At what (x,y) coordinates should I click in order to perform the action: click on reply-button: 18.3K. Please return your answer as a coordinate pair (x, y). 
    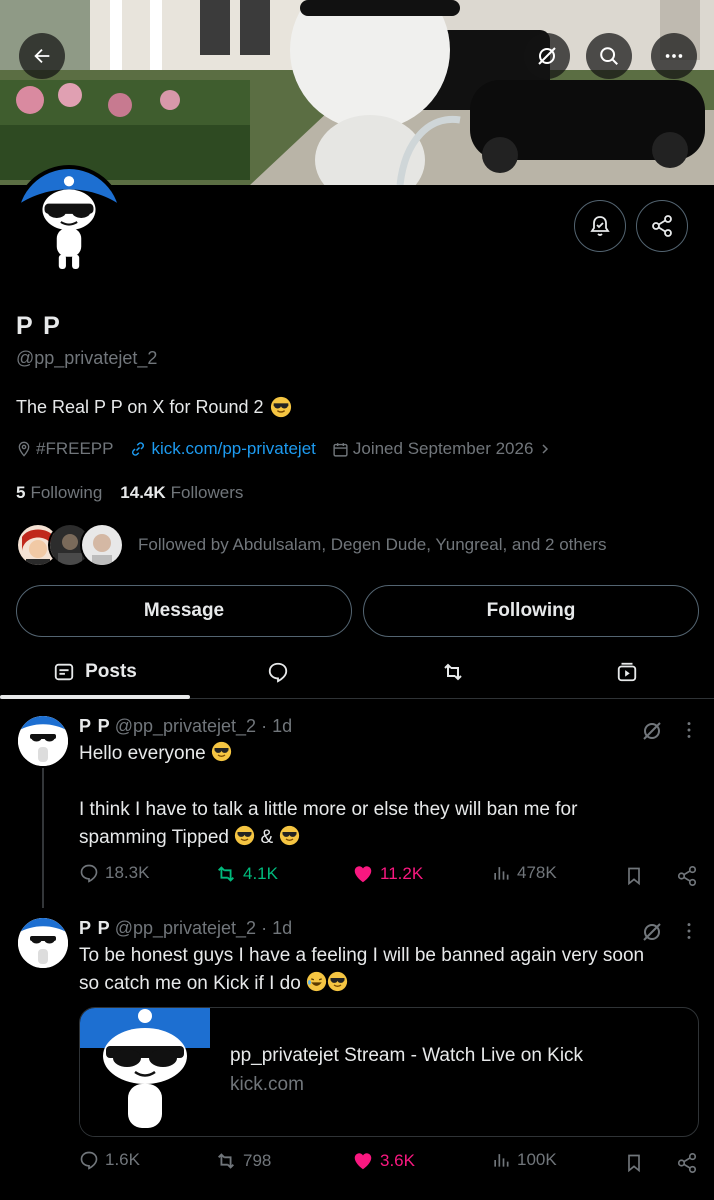
    Looking at the image, I should click on (114, 873).